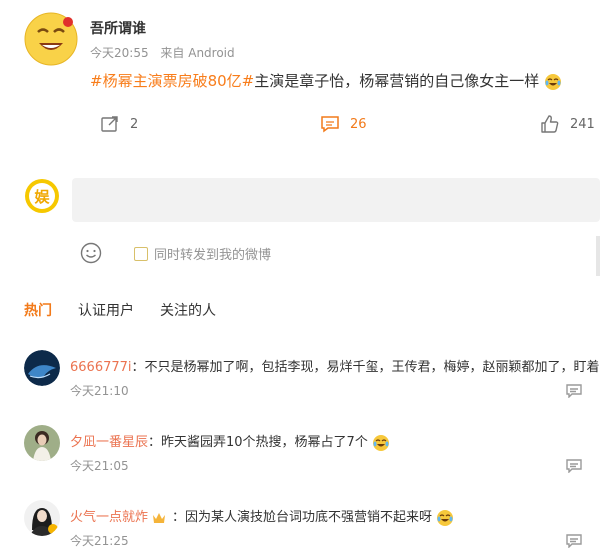 The height and width of the screenshot is (560, 600). Describe the element at coordinates (109, 442) in the screenshot. I see `commenter-name: 夕凪一番星辰` at that location.